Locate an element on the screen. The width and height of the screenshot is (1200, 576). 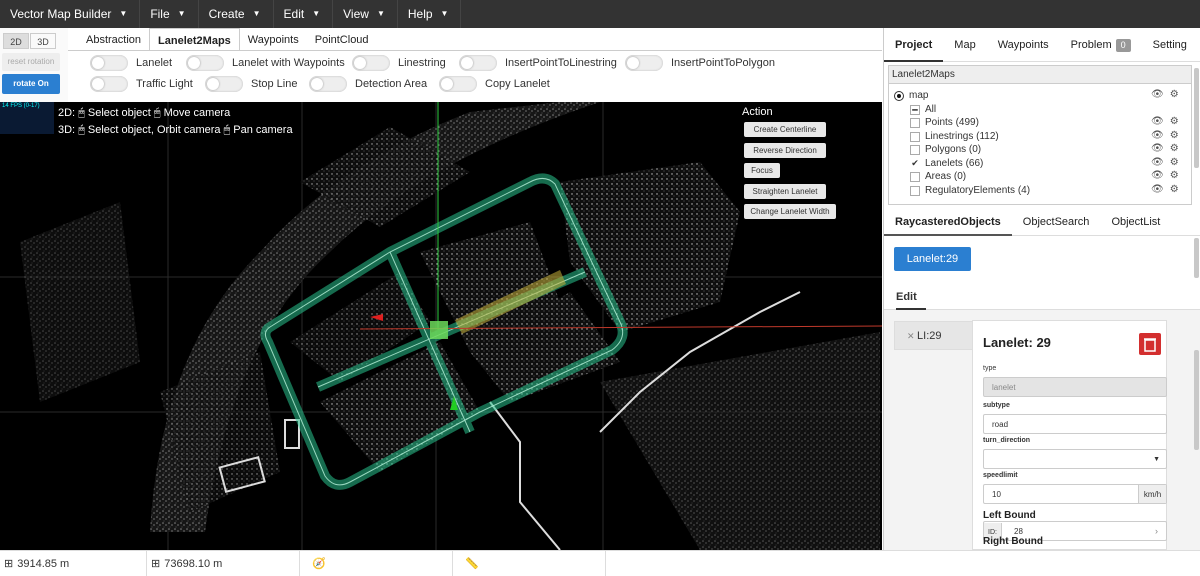
toggle-lanelet-with-waypoints: Lanelet with Waypoints is located at coordinates (265, 63).